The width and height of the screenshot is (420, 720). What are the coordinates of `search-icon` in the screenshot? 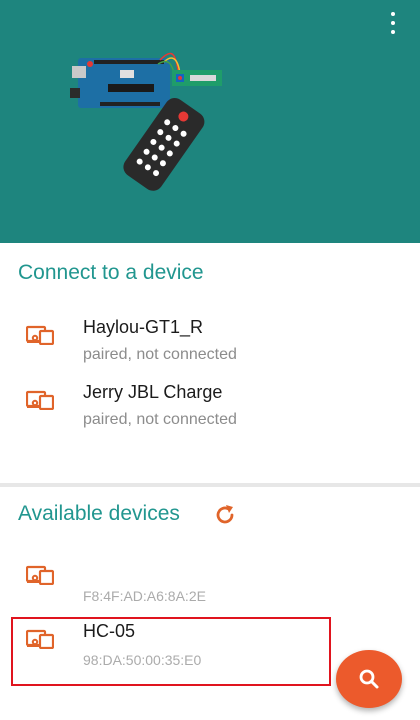 It's located at (369, 679).